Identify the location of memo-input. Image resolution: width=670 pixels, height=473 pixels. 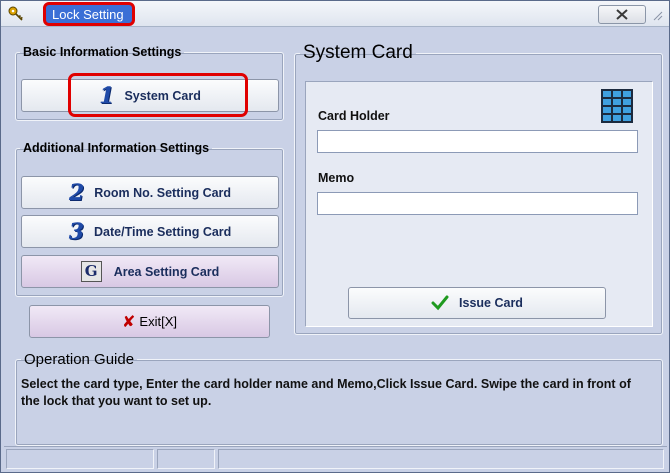
(477, 203).